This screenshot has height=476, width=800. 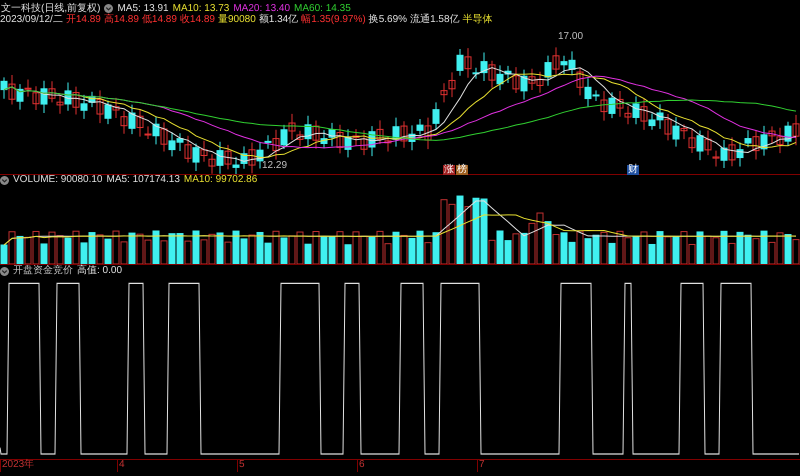 I want to click on volume-value: MA10: 99702.86, so click(x=221, y=180).